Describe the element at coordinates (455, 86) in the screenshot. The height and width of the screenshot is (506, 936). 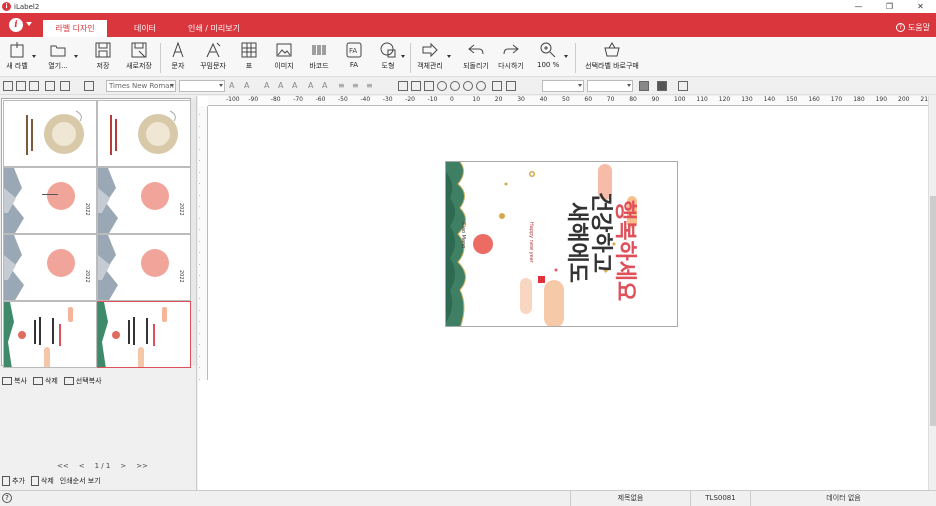
I see `flip-icon` at that location.